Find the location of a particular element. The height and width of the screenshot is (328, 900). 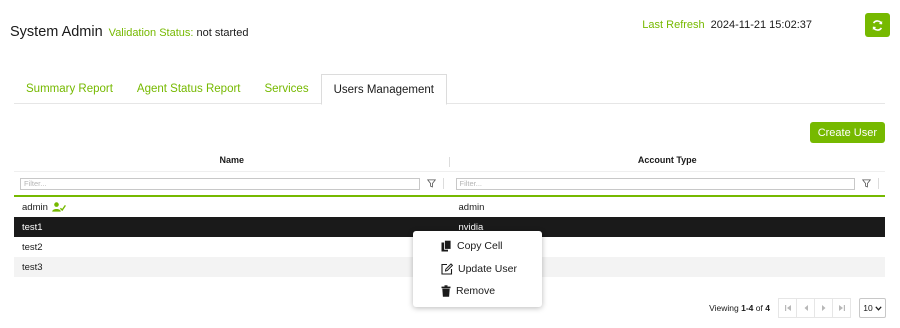

account-type-cell: admin is located at coordinates (471, 207).